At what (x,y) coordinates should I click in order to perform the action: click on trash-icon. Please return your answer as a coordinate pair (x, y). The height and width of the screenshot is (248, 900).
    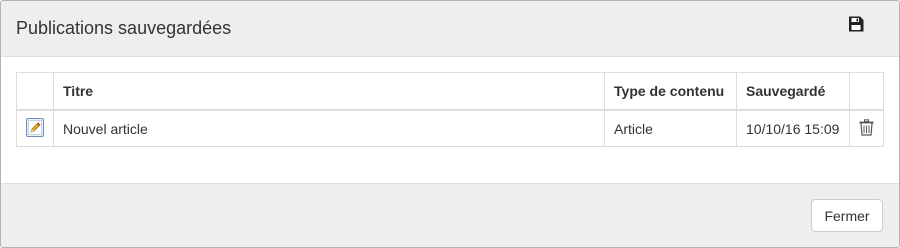
    Looking at the image, I should click on (866, 128).